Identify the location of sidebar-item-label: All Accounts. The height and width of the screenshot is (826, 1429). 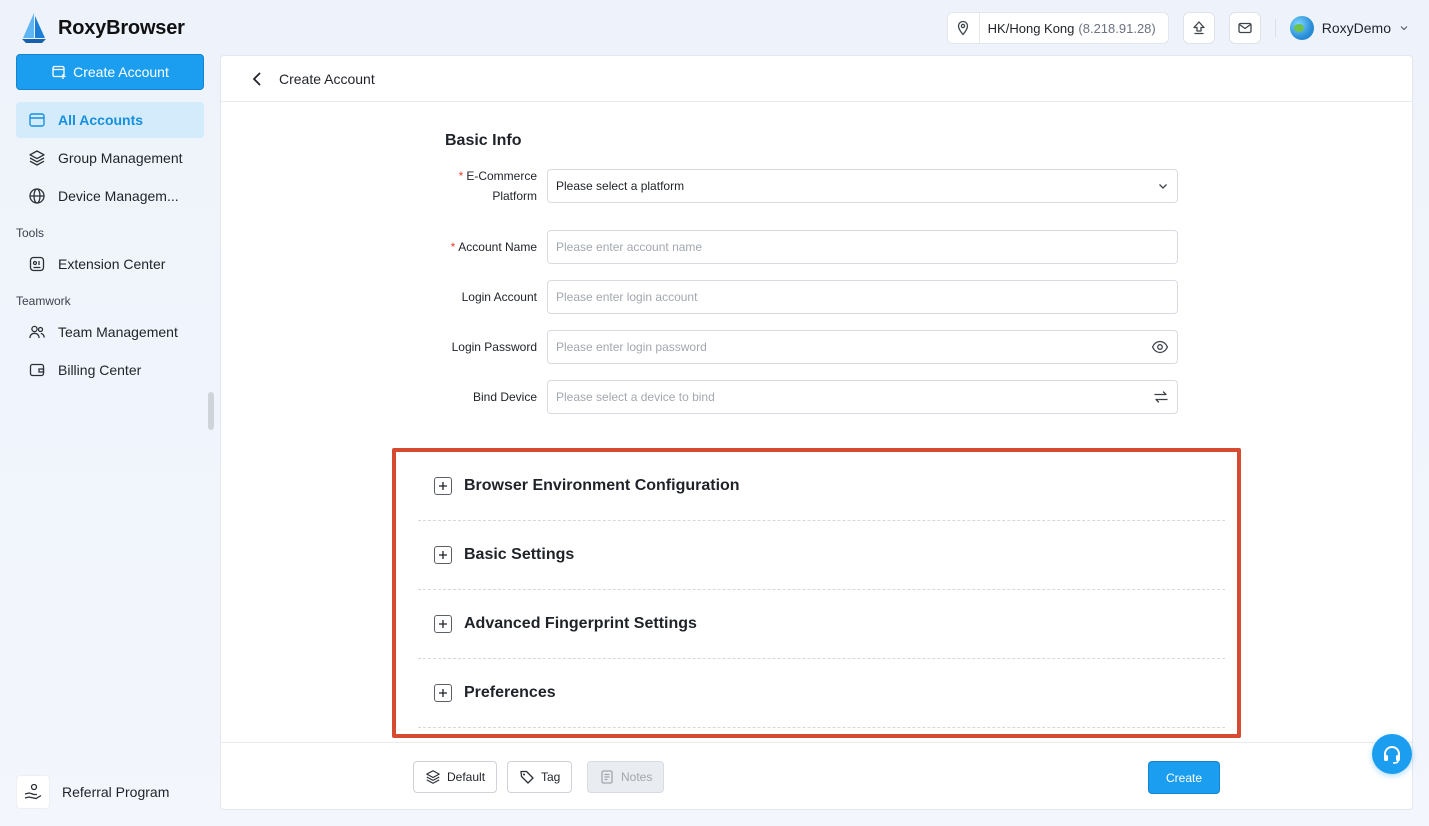
(101, 120).